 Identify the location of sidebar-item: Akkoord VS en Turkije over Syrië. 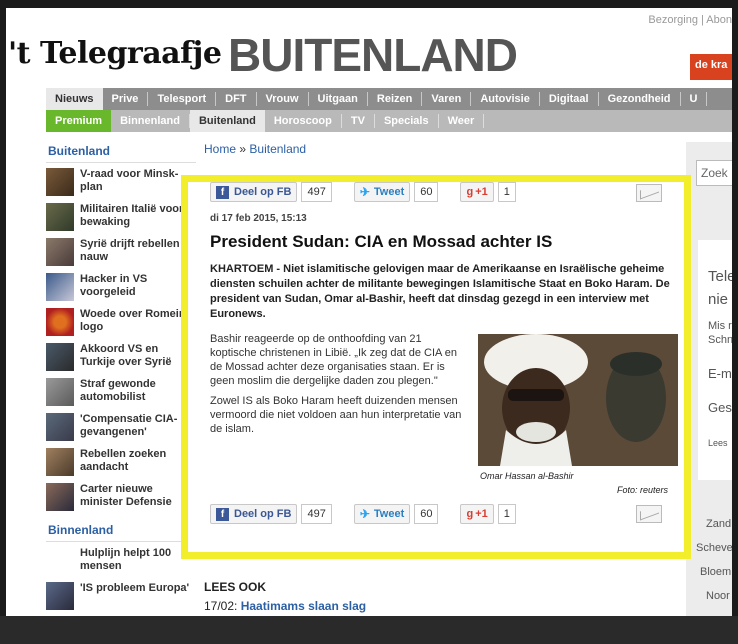
(121, 357).